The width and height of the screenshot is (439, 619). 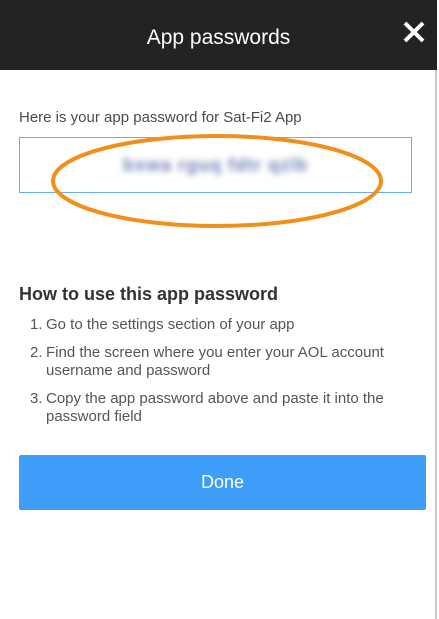 What do you see at coordinates (222, 482) in the screenshot?
I see `done-button: Done` at bounding box center [222, 482].